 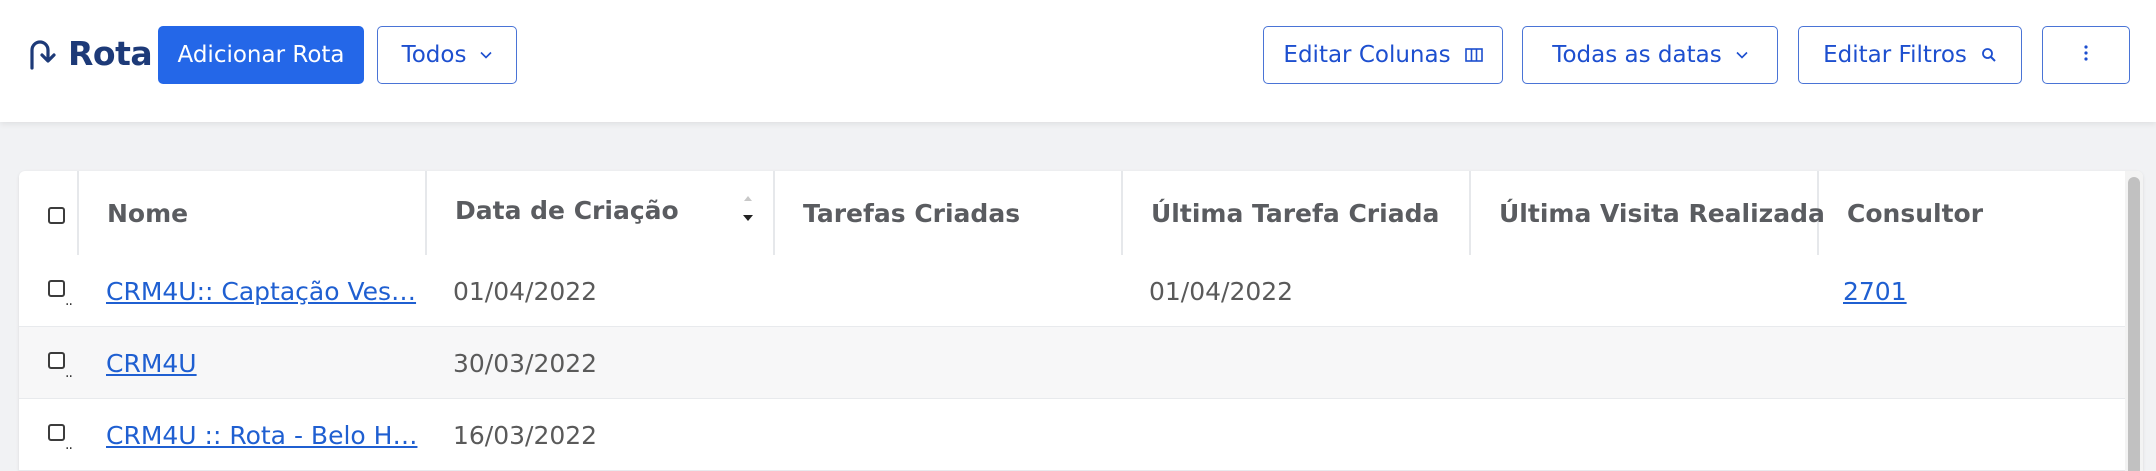 What do you see at coordinates (43, 55) in the screenshot?
I see `route-icon` at bounding box center [43, 55].